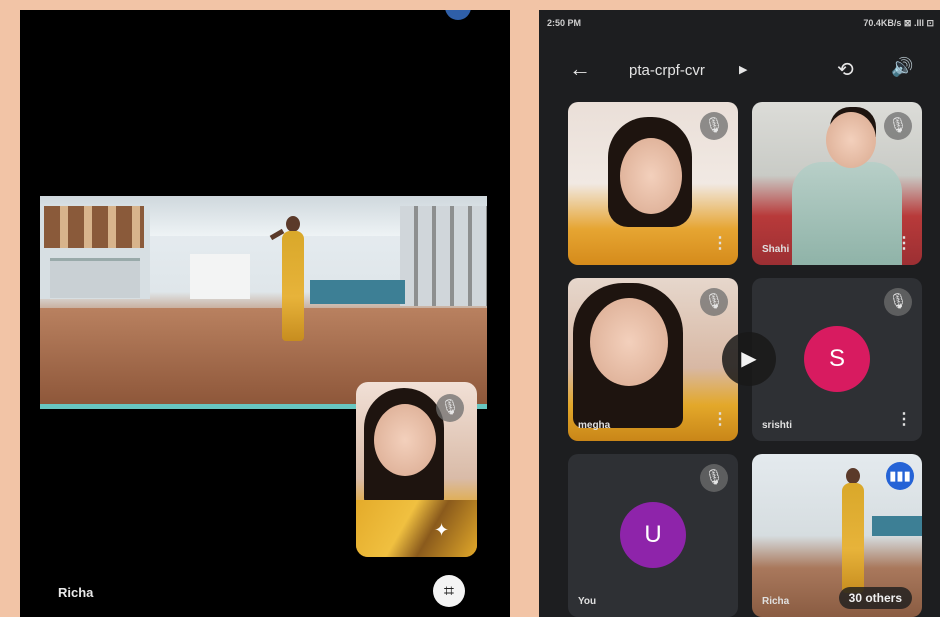  I want to click on wall-frames, so click(94, 227).